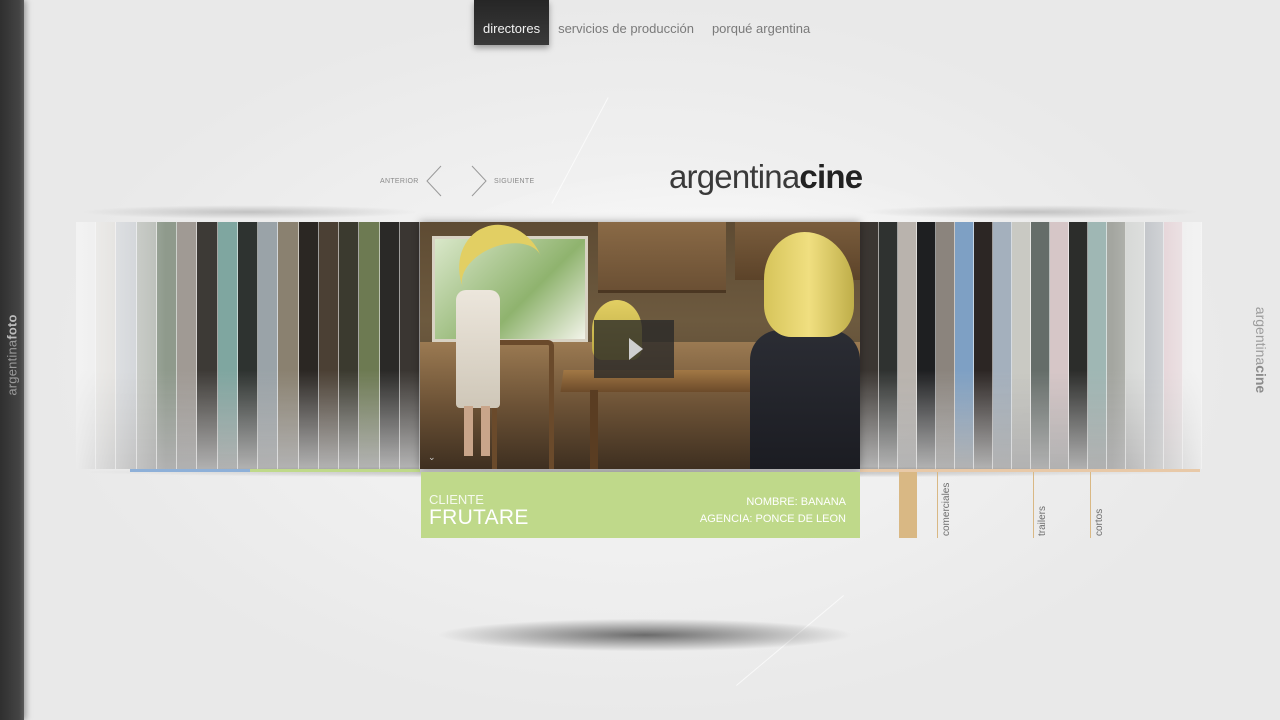 This screenshot has width=1280, height=720. Describe the element at coordinates (626, 22) in the screenshot. I see `nav-servicios-de-produccion: servicios de producción` at that location.